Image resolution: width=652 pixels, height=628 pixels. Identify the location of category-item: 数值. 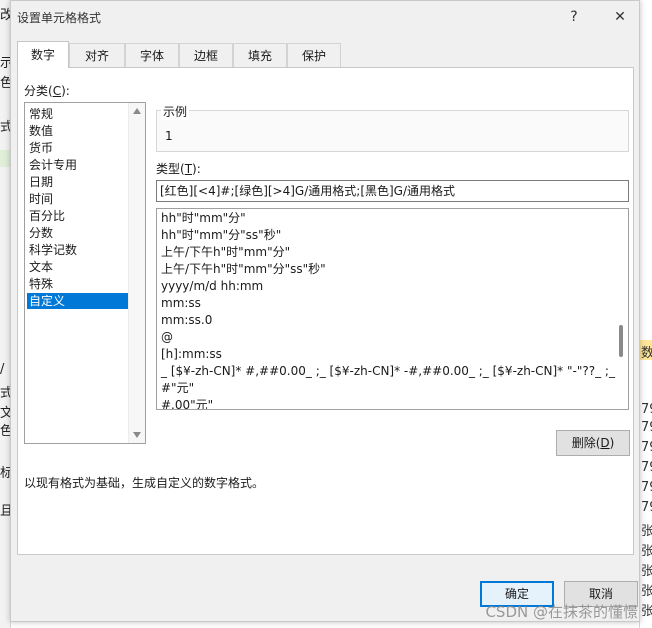
(78, 131).